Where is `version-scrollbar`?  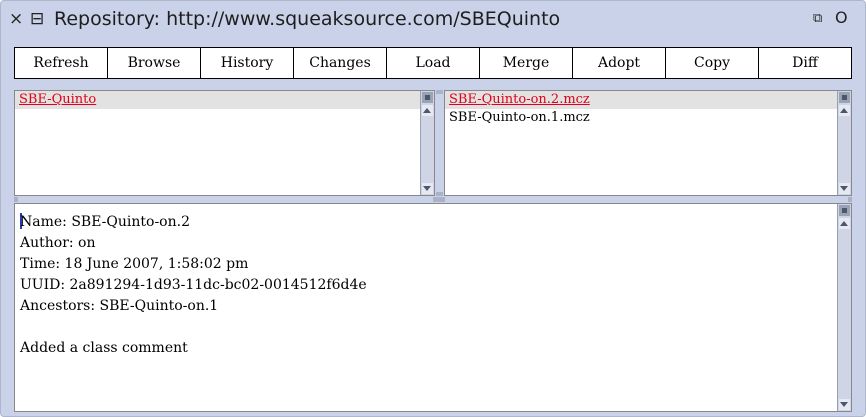
version-scrollbar is located at coordinates (844, 143).